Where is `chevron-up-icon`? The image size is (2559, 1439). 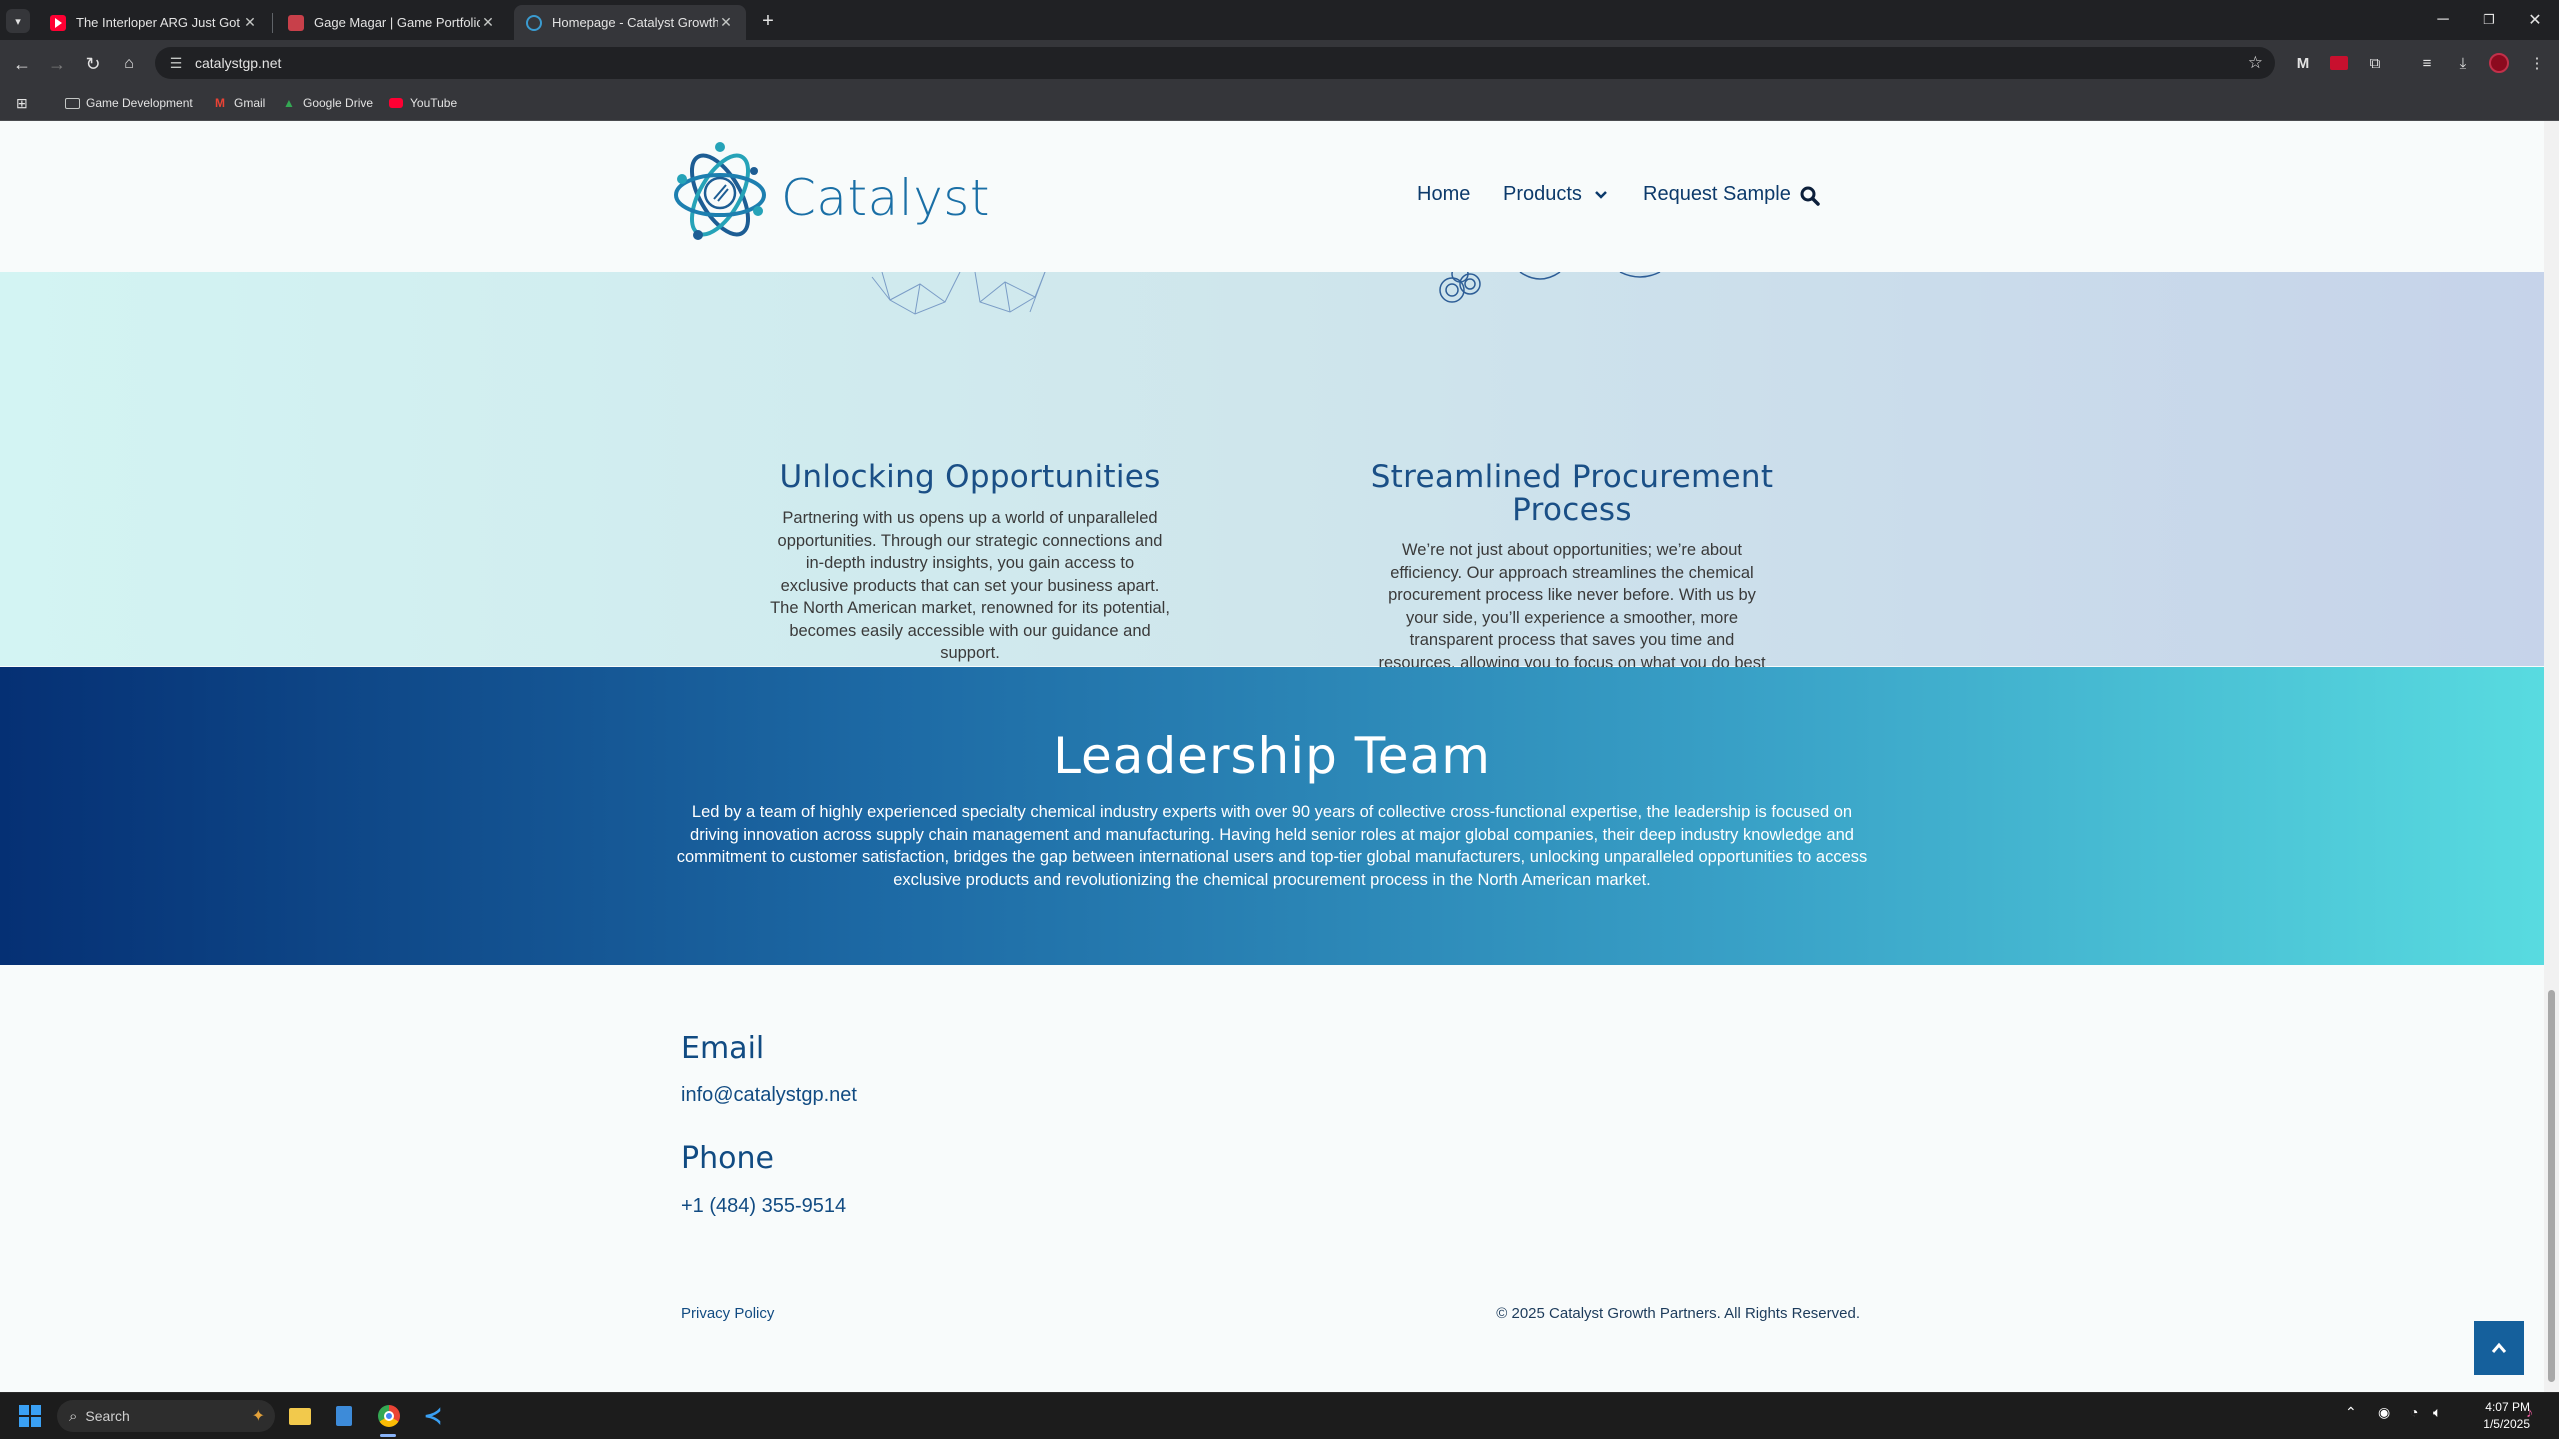
chevron-up-icon is located at coordinates (2499, 1347).